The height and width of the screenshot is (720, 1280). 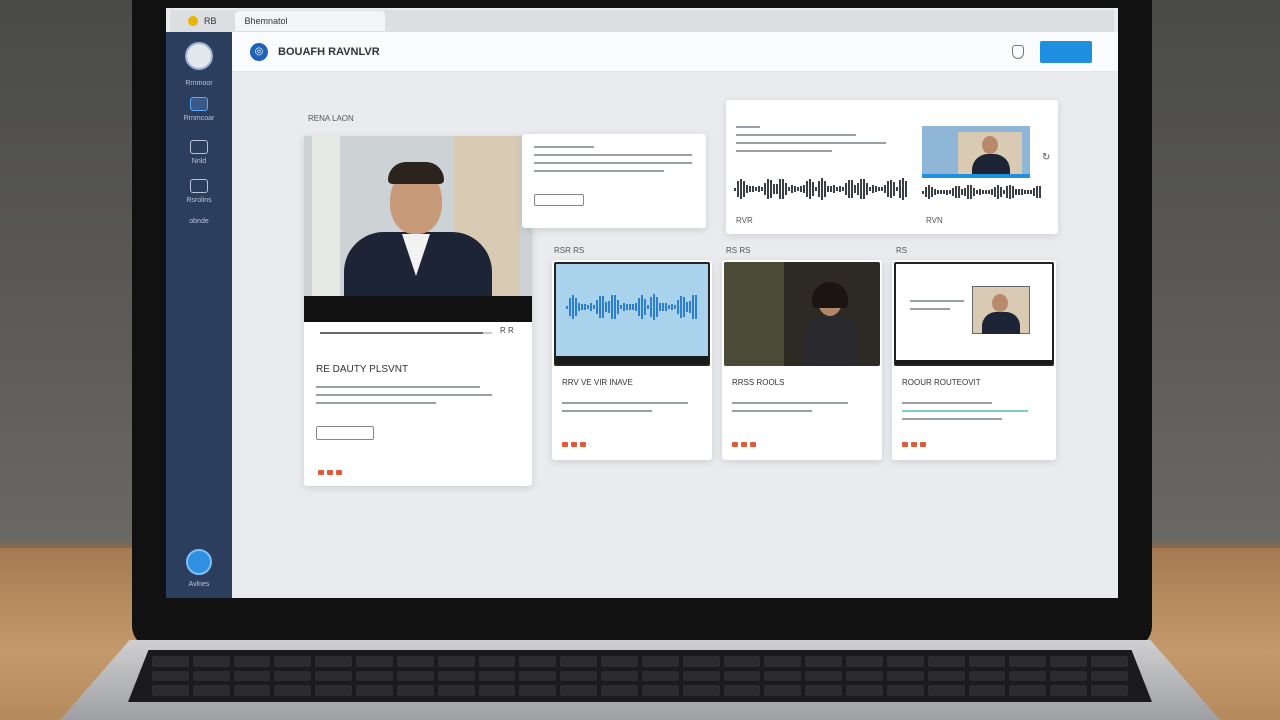 I want to click on waveform-thumbnail, so click(x=632, y=314).